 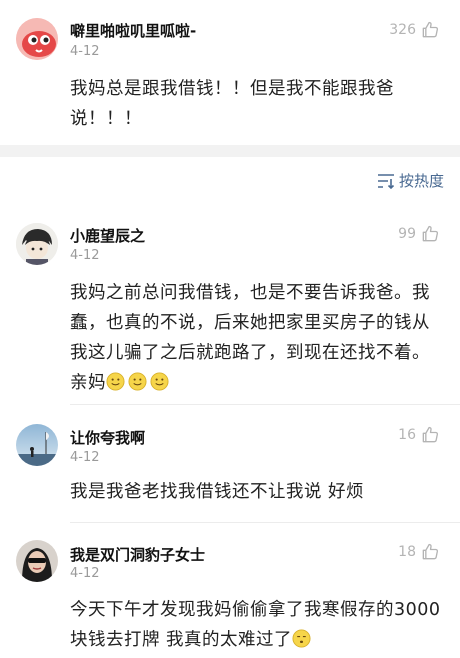 I want to click on speechless-emoji-icon, so click(x=303, y=639).